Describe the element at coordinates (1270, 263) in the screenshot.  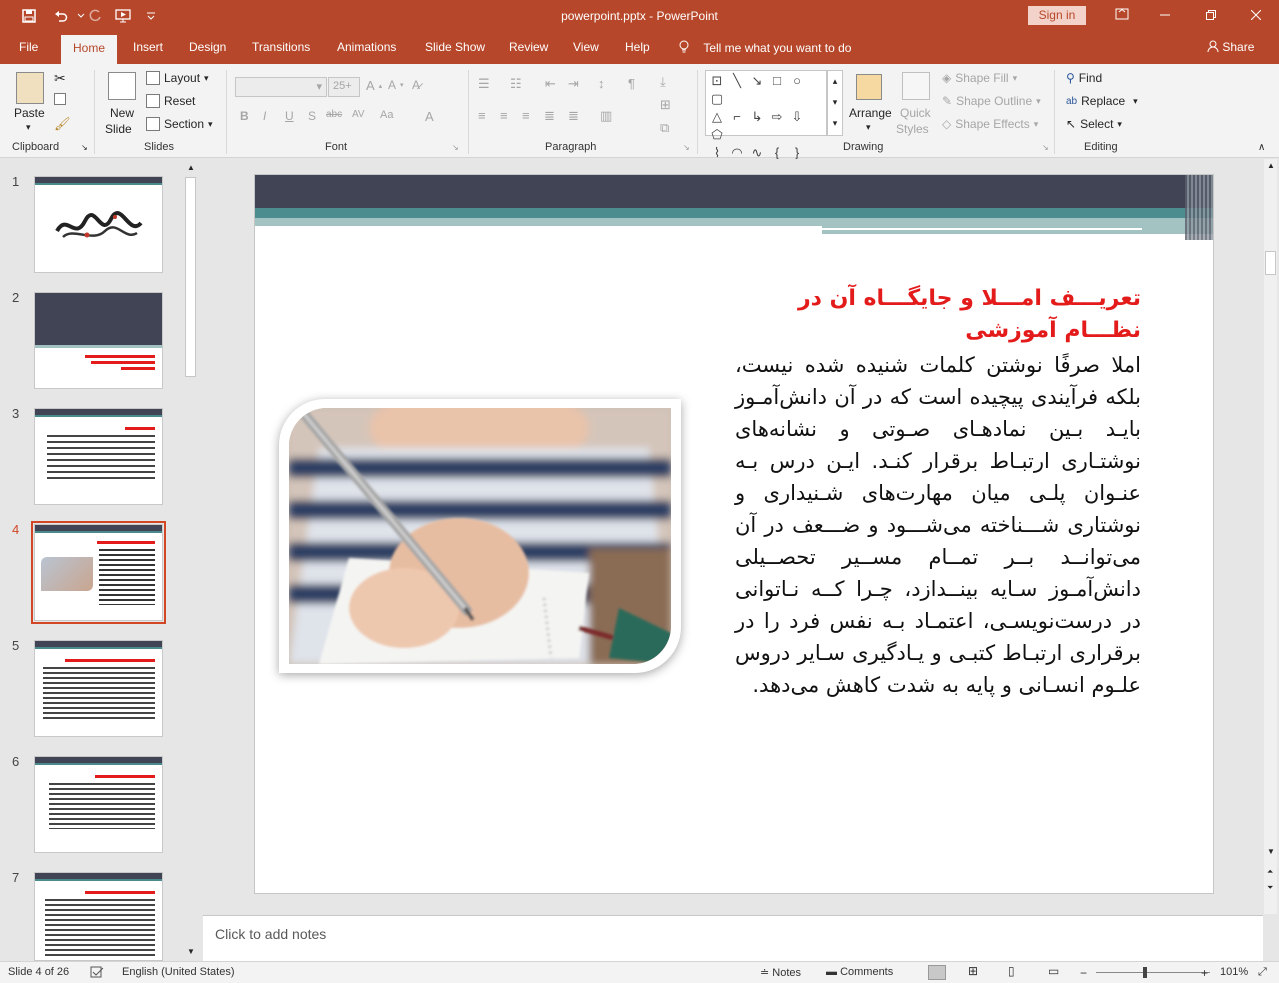
I see `scroll-thumb` at that location.